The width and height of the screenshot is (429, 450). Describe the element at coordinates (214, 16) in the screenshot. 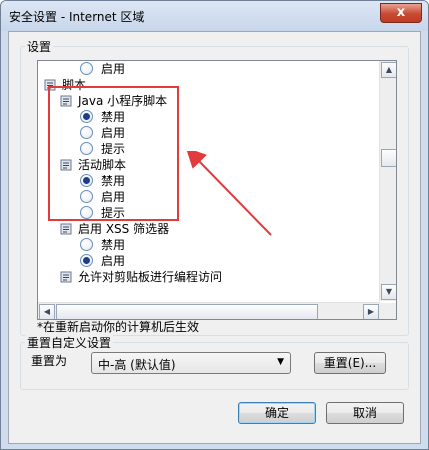

I see `title-bar: 安全设置 - Internet 区域 x` at that location.